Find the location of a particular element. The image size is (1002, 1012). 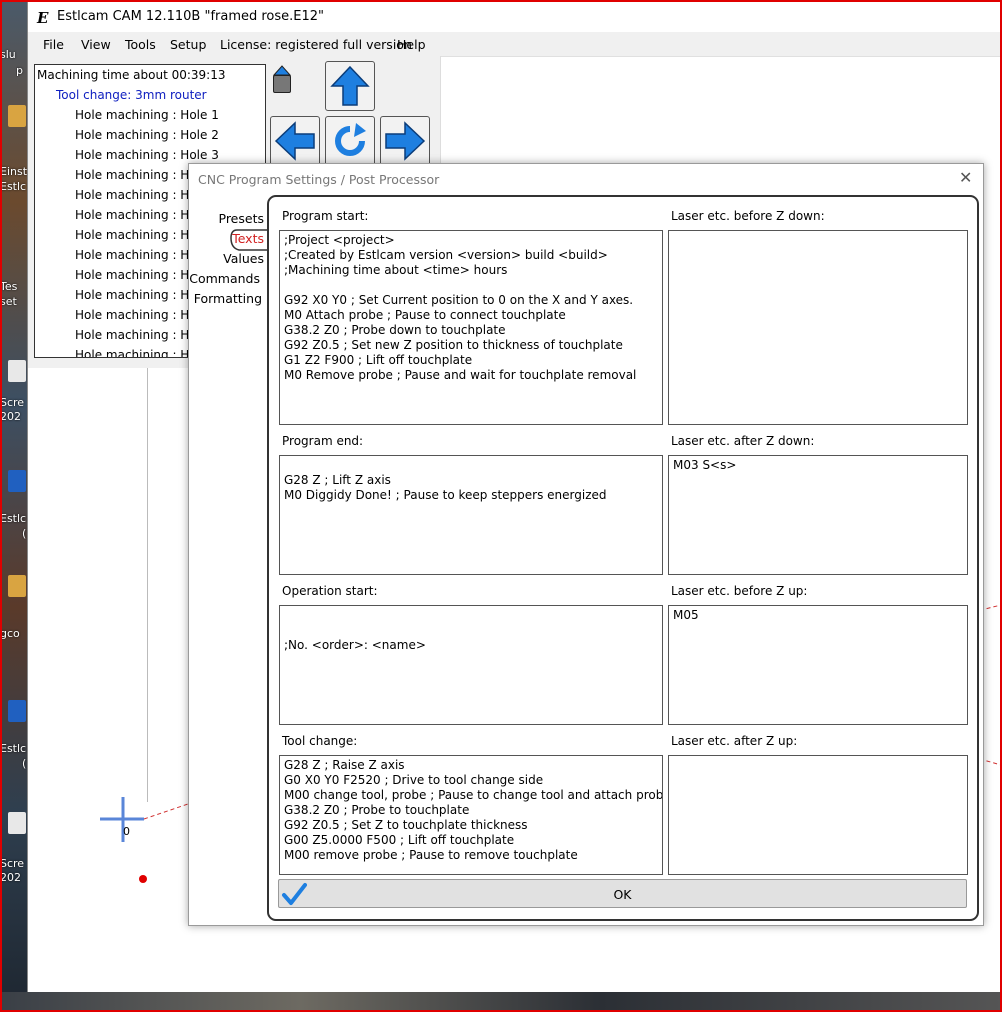

move-up-button is located at coordinates (350, 86).